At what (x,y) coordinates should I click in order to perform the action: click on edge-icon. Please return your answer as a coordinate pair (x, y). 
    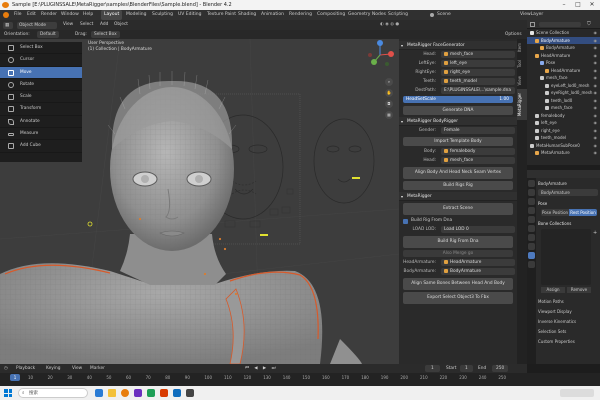
    Looking at the image, I should click on (99, 393).